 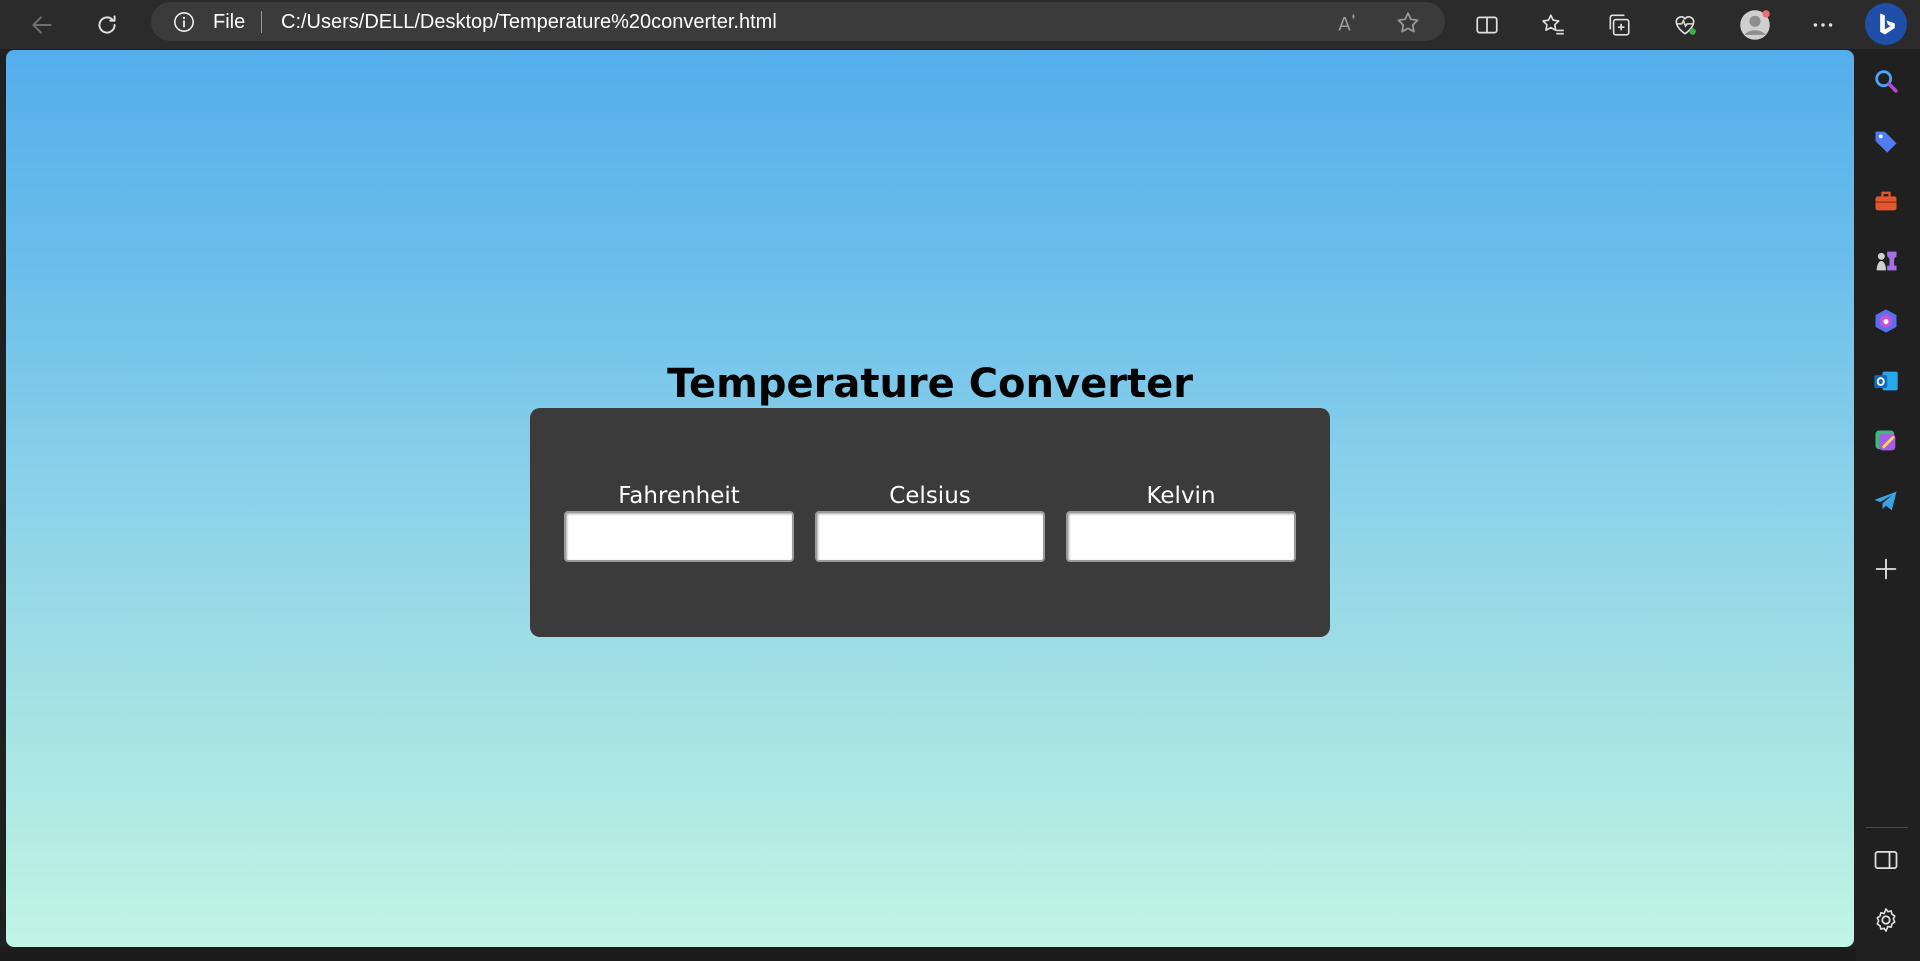 I want to click on sidebar-settings-button, so click(x=1886, y=920).